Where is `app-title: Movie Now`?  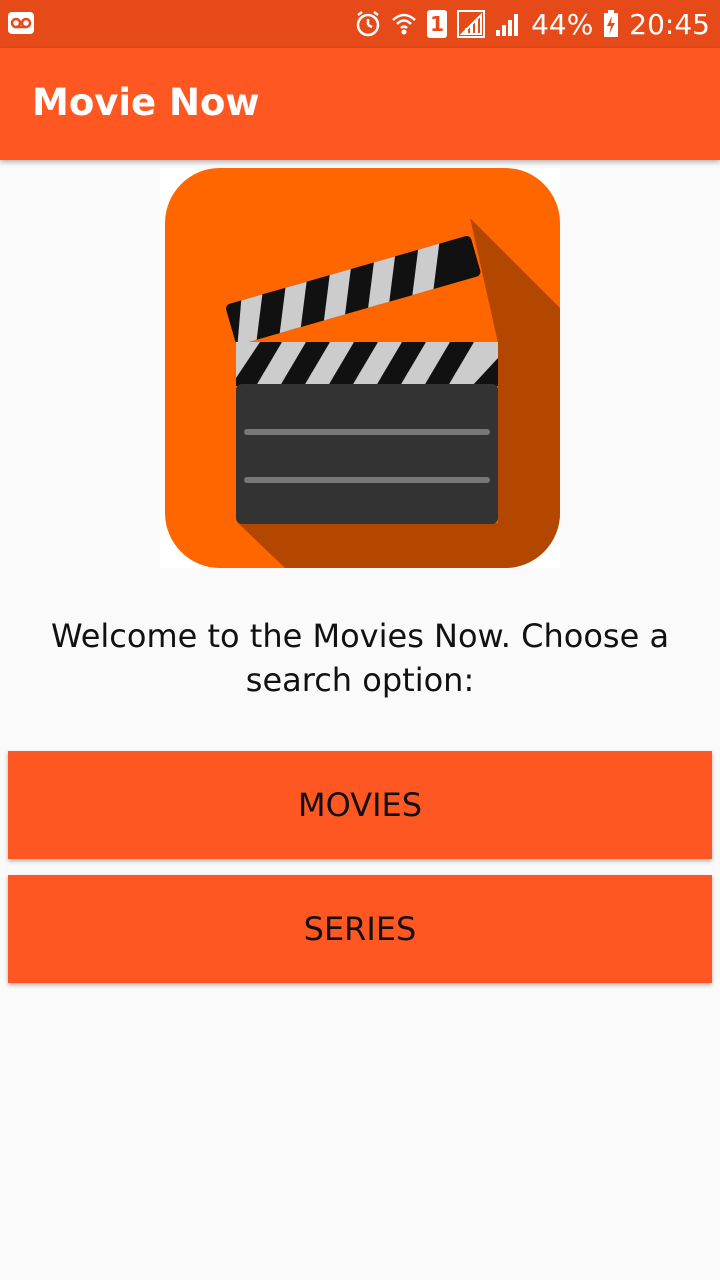 app-title: Movie Now is located at coordinates (146, 102).